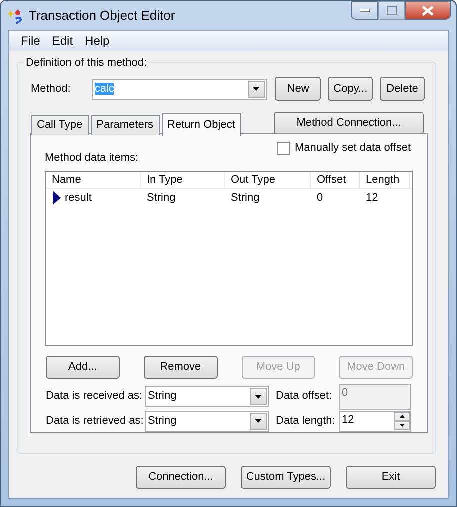 This screenshot has height=507, width=457. Describe the element at coordinates (63, 41) in the screenshot. I see `menu-item: Edit` at that location.